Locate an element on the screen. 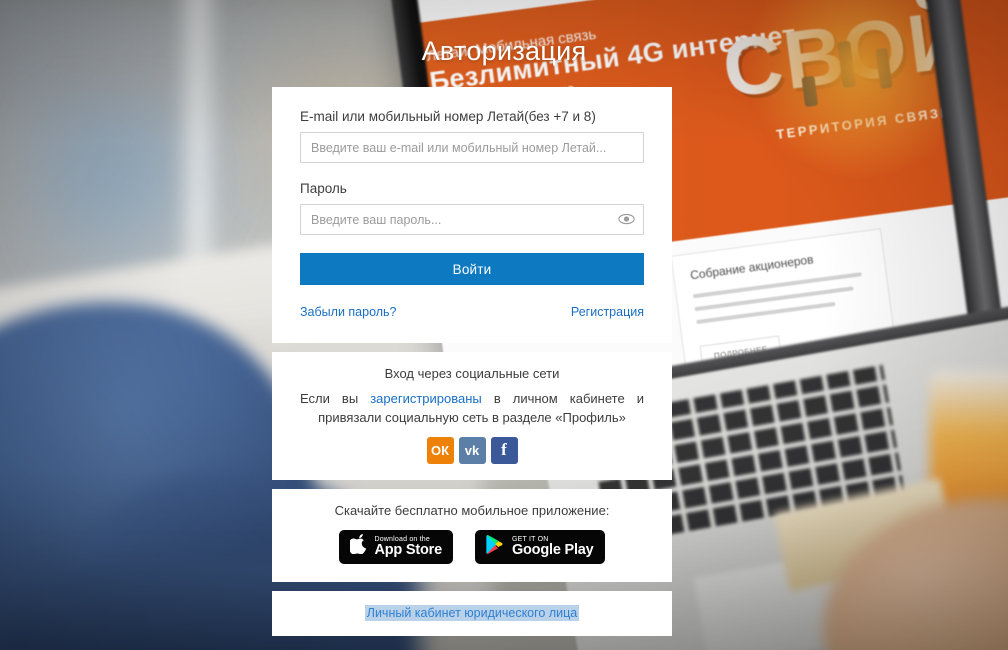 The width and height of the screenshot is (1008, 650). password-input-wrap is located at coordinates (472, 219).